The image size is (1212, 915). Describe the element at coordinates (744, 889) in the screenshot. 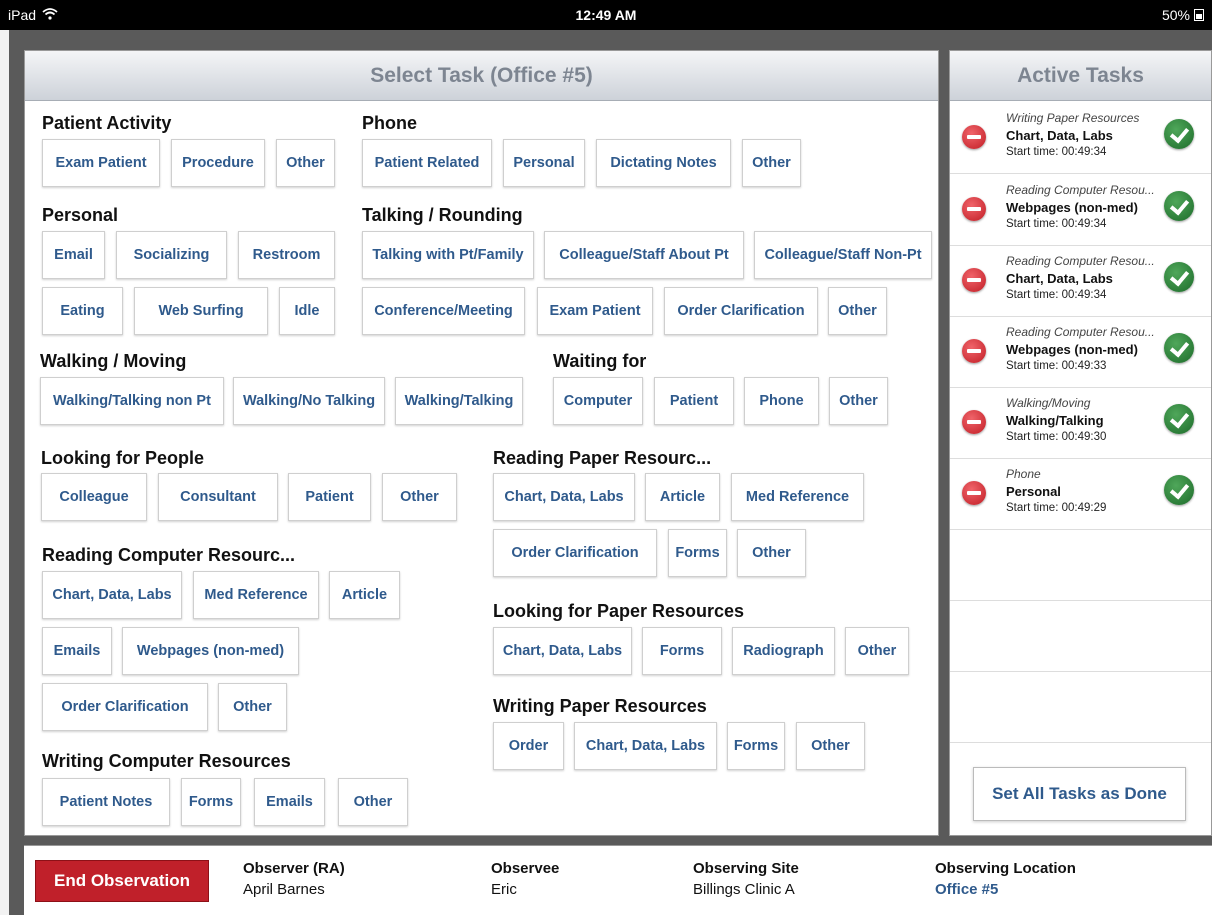

I see `site-value: Billings Clinic A` at that location.